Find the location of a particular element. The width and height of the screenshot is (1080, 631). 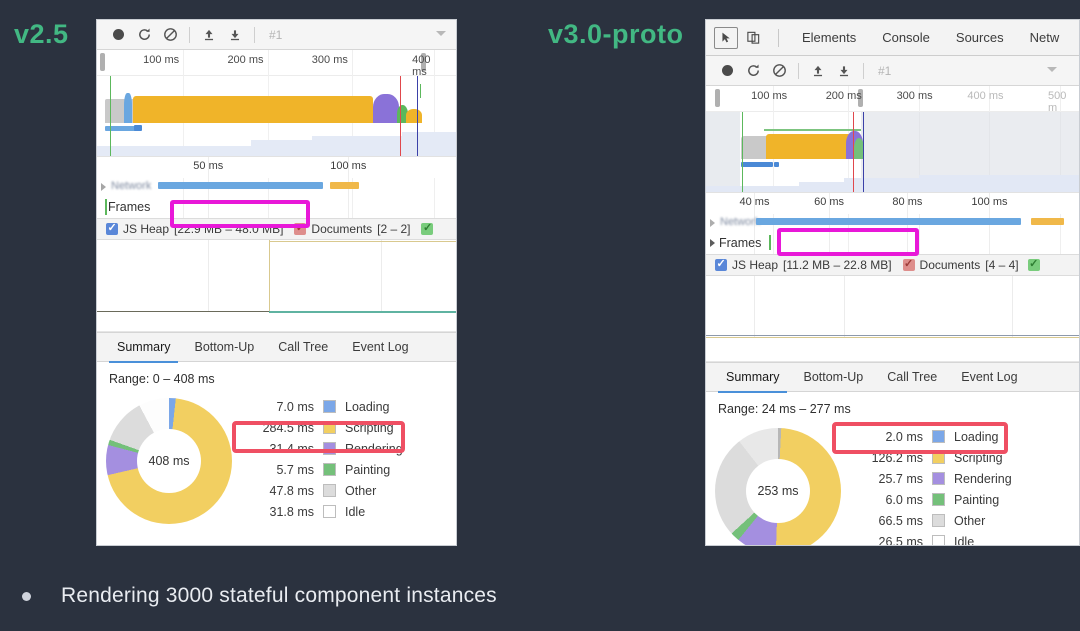

detail-ruler-left: 50 ms 100 ms is located at coordinates (276, 192).